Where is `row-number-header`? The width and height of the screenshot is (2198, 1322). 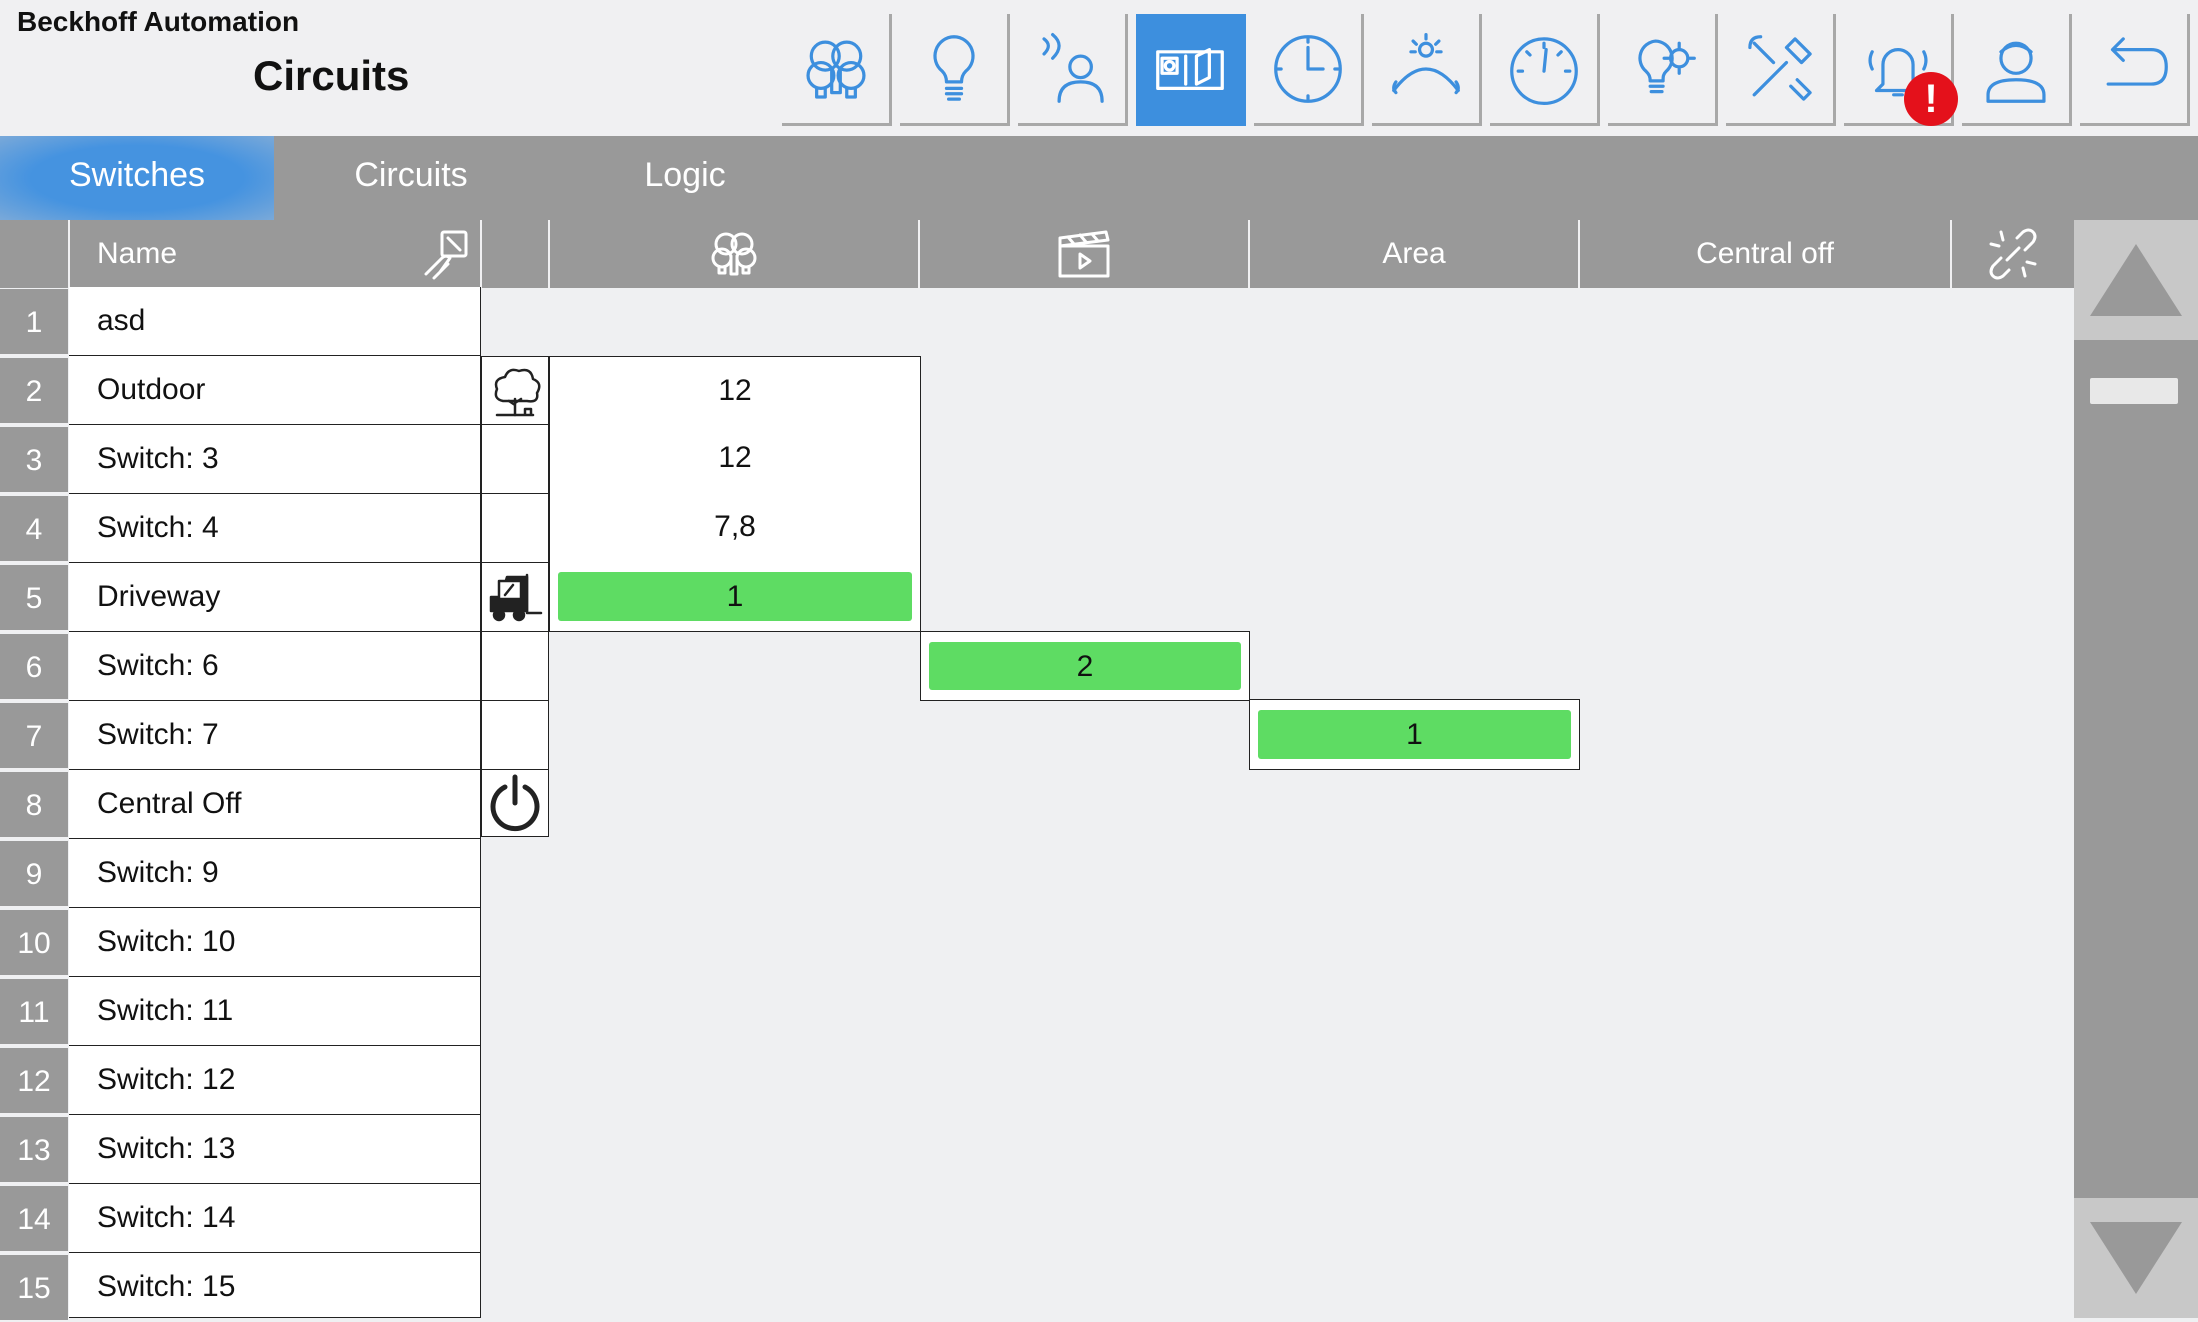
row-number-header is located at coordinates (35, 254).